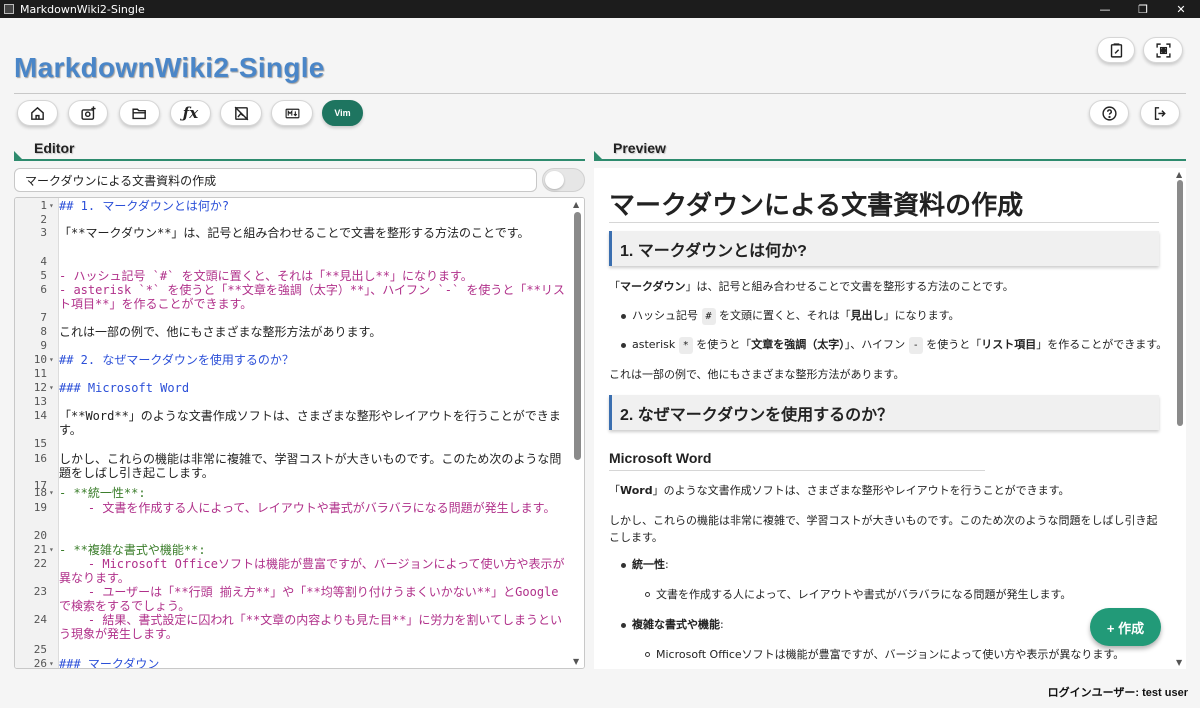  What do you see at coordinates (796, 316) in the screenshot?
I see `preview-list-item-1: ハッシュ記号 # を文頭に置くと、それは「見出し」になります。` at bounding box center [796, 316].